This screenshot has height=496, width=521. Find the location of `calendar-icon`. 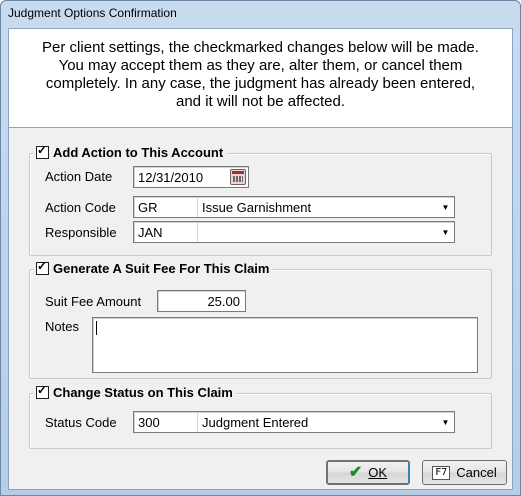

calendar-icon is located at coordinates (238, 177).